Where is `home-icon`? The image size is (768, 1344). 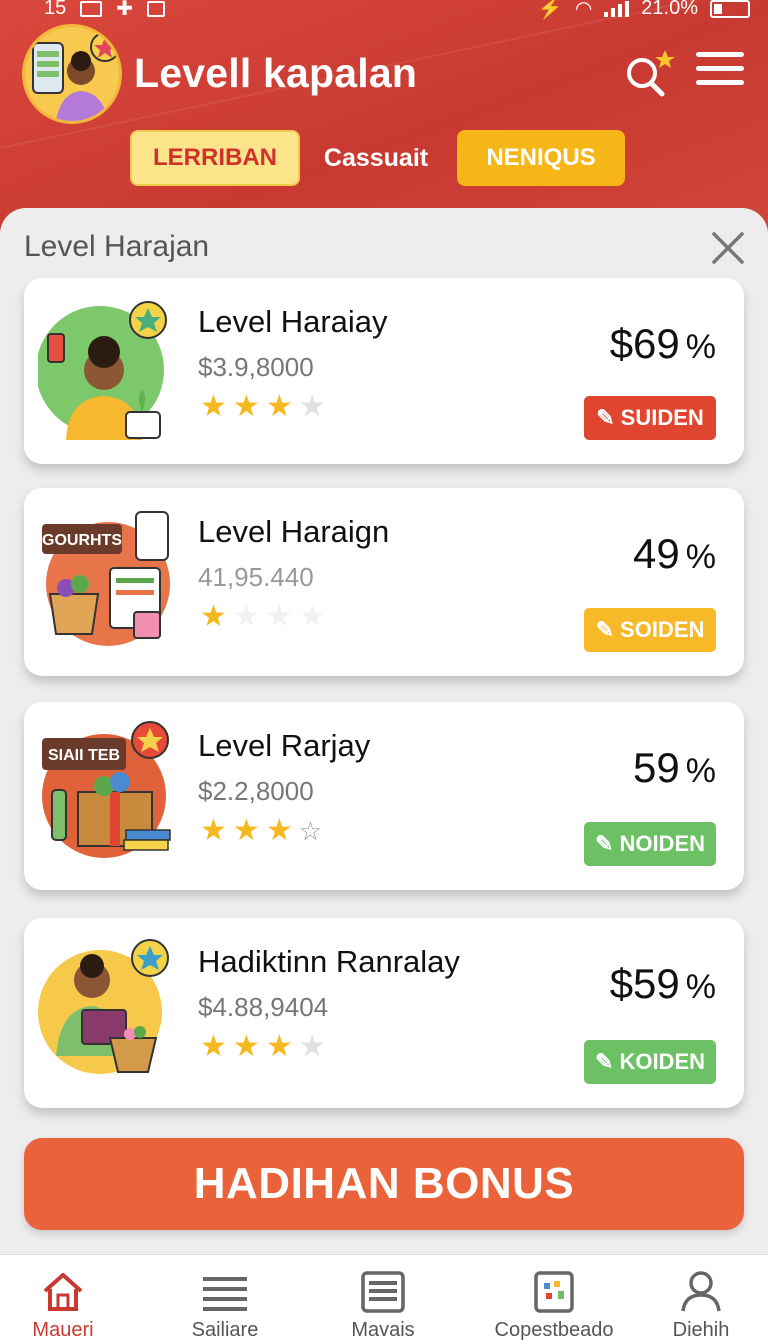
home-icon is located at coordinates (63, 1292).